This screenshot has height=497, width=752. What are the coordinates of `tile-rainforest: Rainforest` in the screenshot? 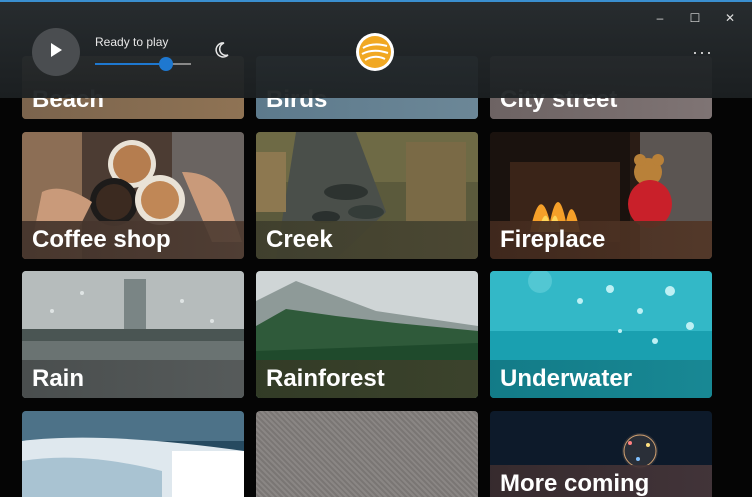 It's located at (367, 334).